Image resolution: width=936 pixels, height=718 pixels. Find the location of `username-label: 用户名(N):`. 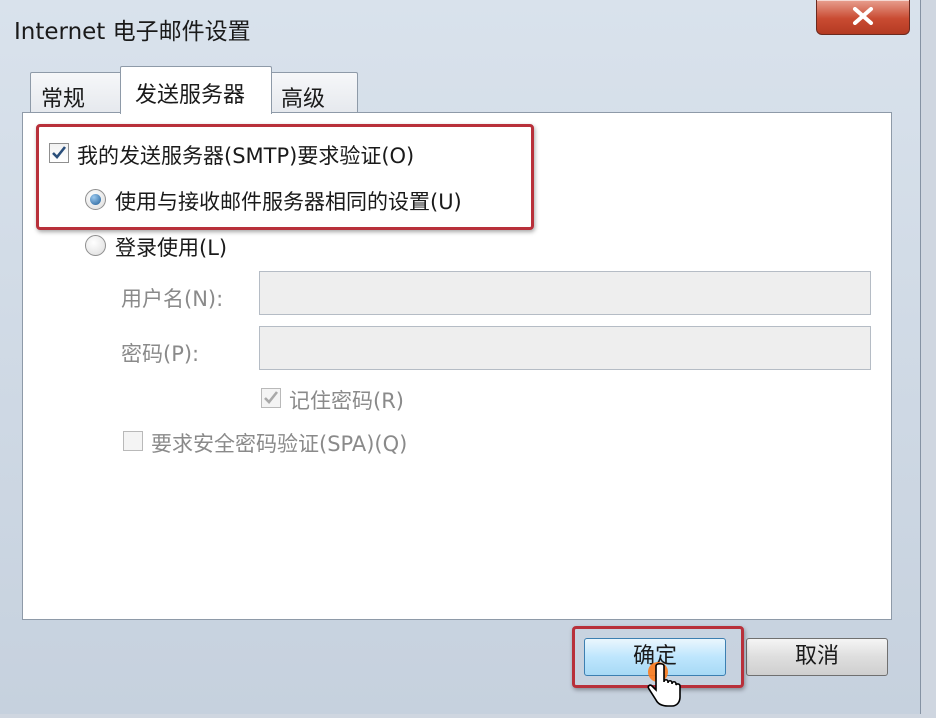

username-label: 用户名(N): is located at coordinates (172, 299).